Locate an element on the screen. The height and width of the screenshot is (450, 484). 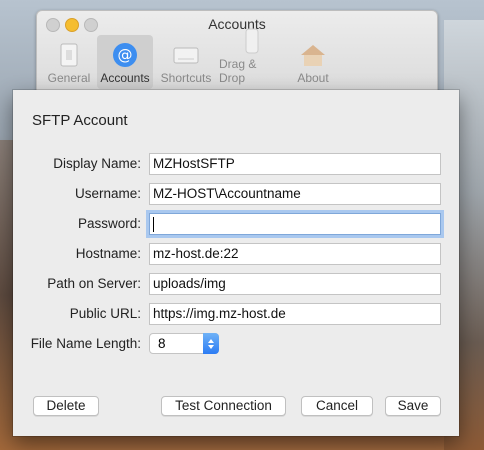
display-name-field: MZHostSFTP is located at coordinates (295, 164).